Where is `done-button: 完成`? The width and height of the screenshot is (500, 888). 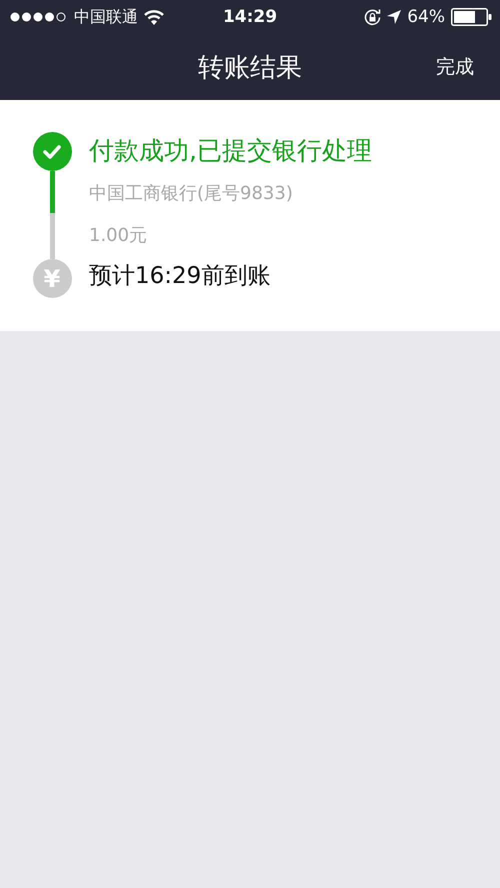
done-button: 完成 is located at coordinates (455, 67).